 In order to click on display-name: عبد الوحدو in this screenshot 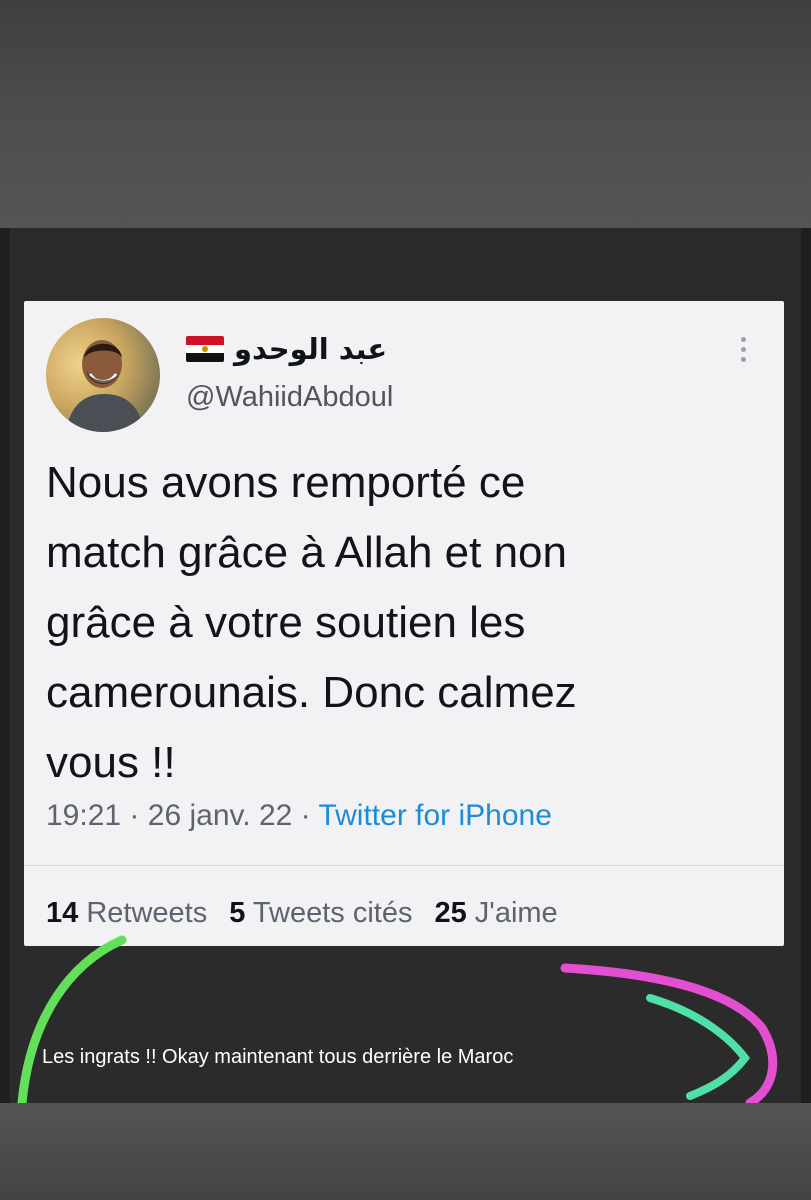, I will do `click(310, 349)`.